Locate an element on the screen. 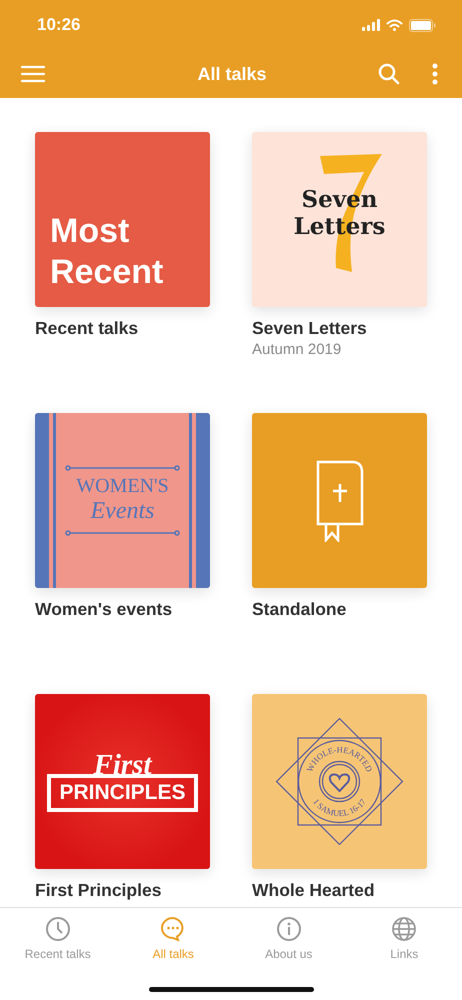  cover-text: PRINCIPLES is located at coordinates (122, 793).